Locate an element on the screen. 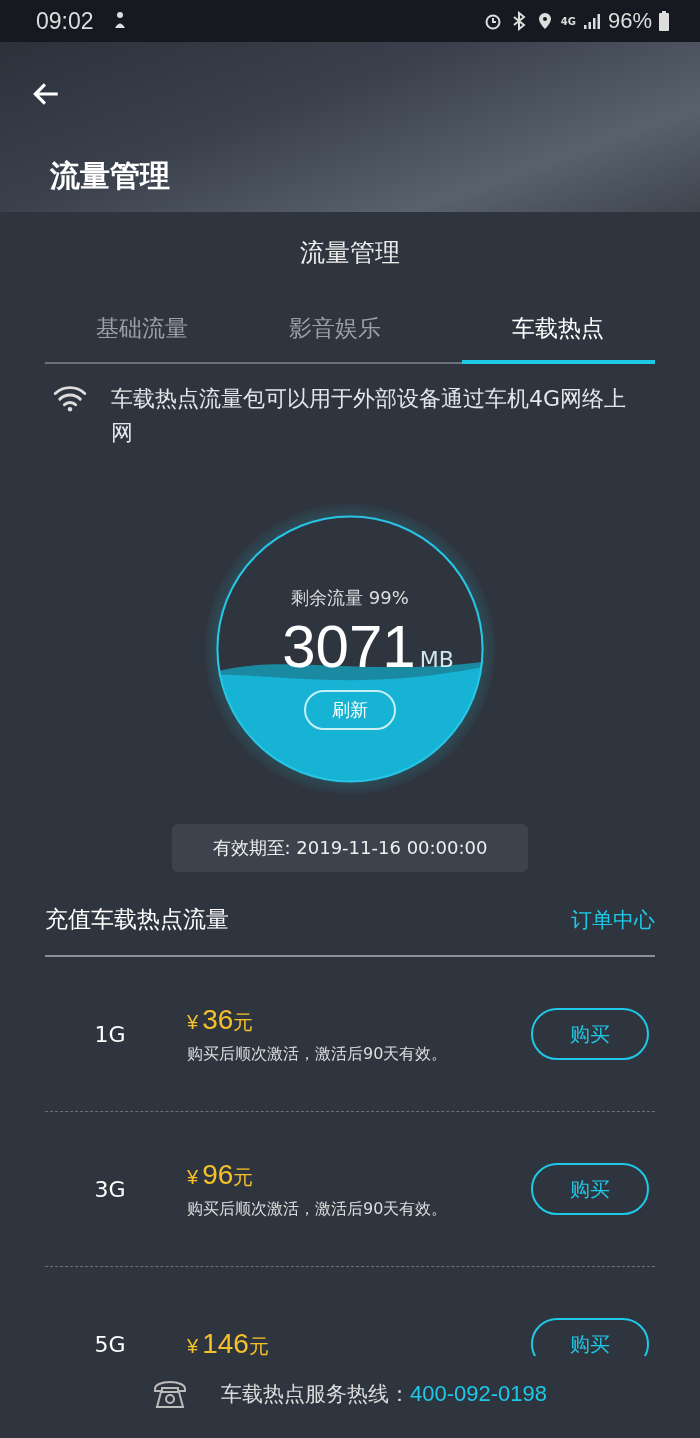  battery-percent: 96% is located at coordinates (629, 21).